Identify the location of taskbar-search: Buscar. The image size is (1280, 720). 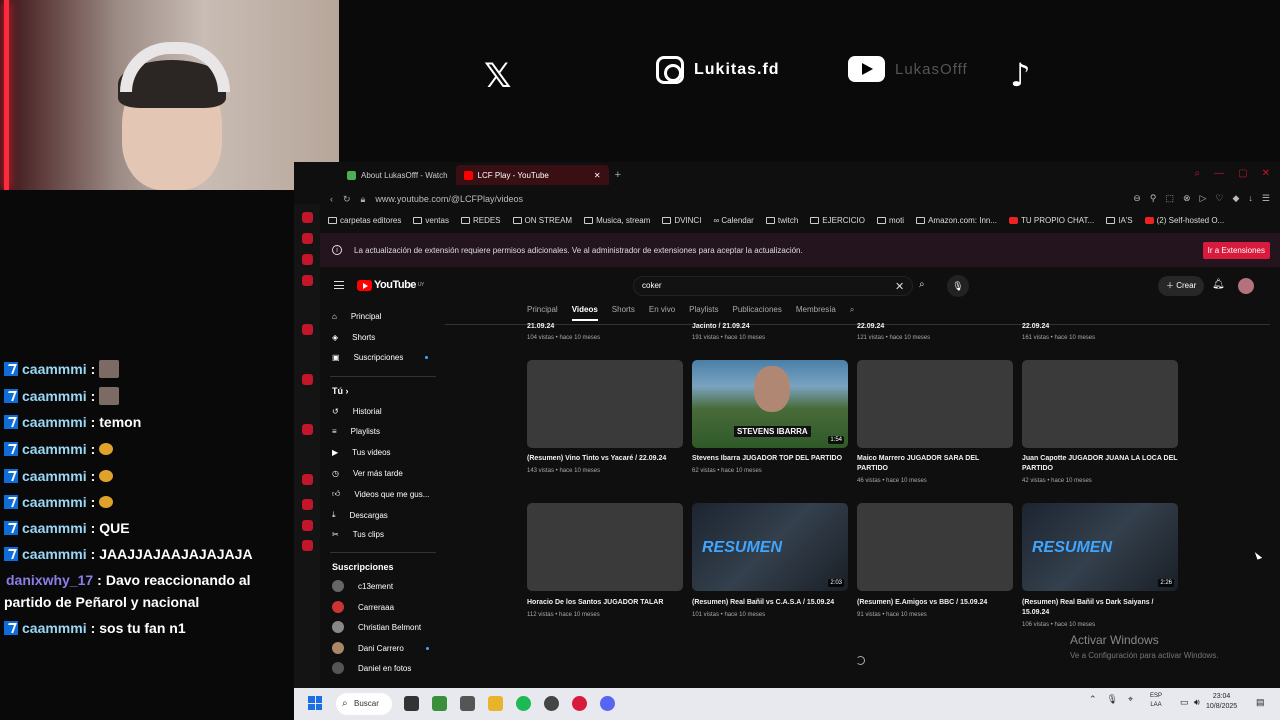
(364, 704).